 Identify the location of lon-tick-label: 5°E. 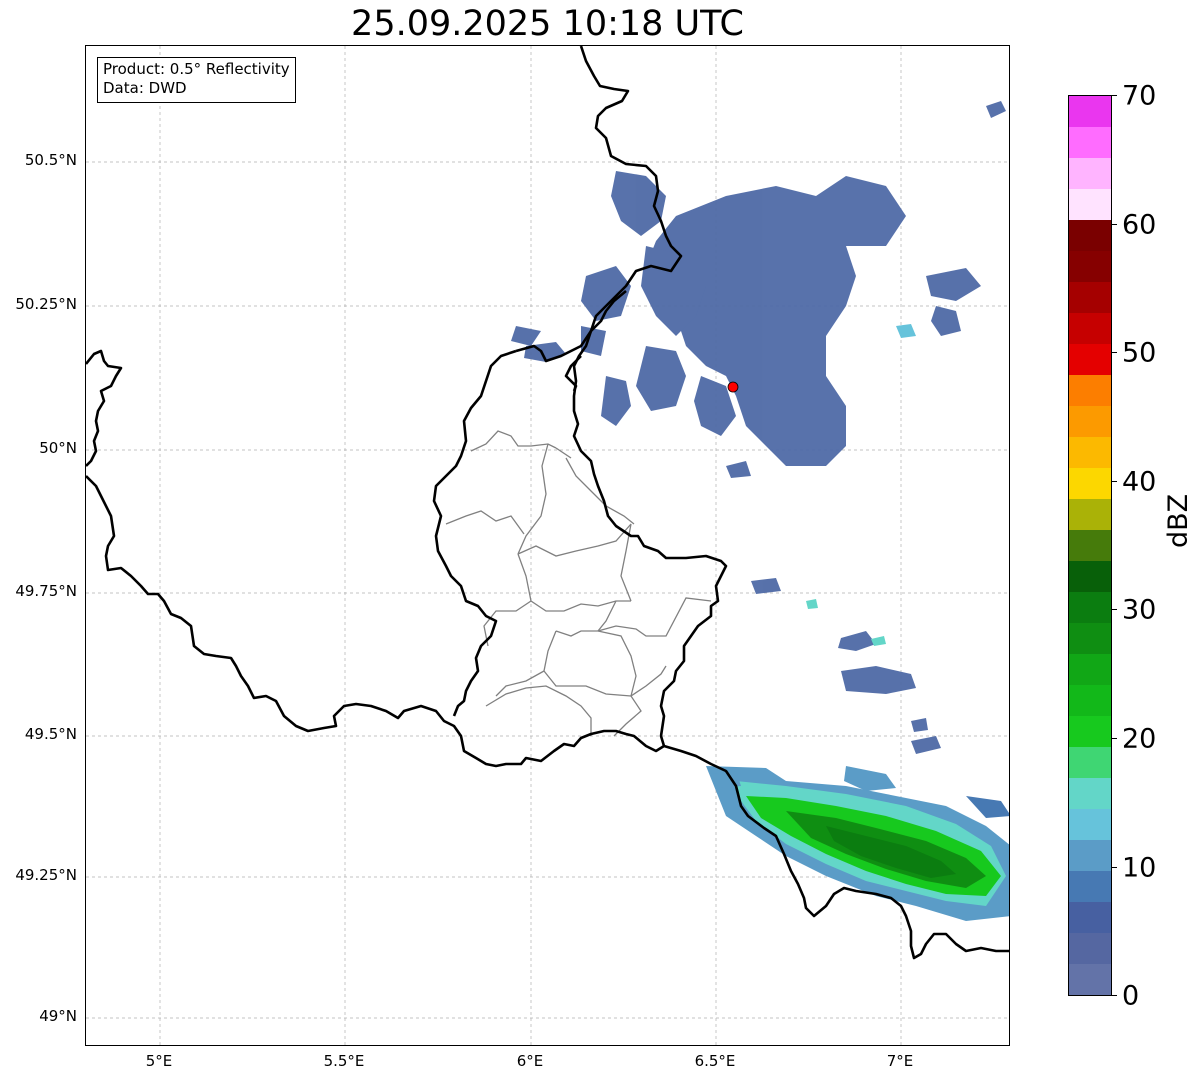
(159, 1061).